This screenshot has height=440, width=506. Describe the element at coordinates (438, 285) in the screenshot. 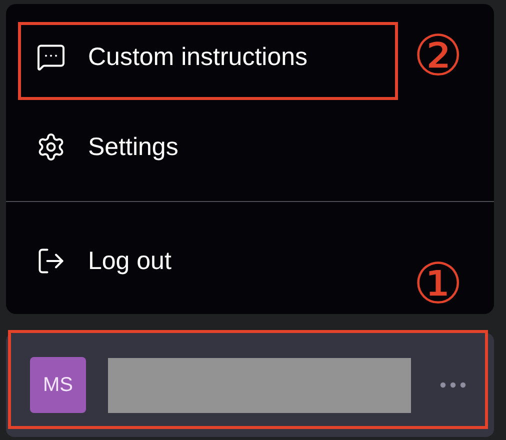

I see `step-number: ①` at that location.